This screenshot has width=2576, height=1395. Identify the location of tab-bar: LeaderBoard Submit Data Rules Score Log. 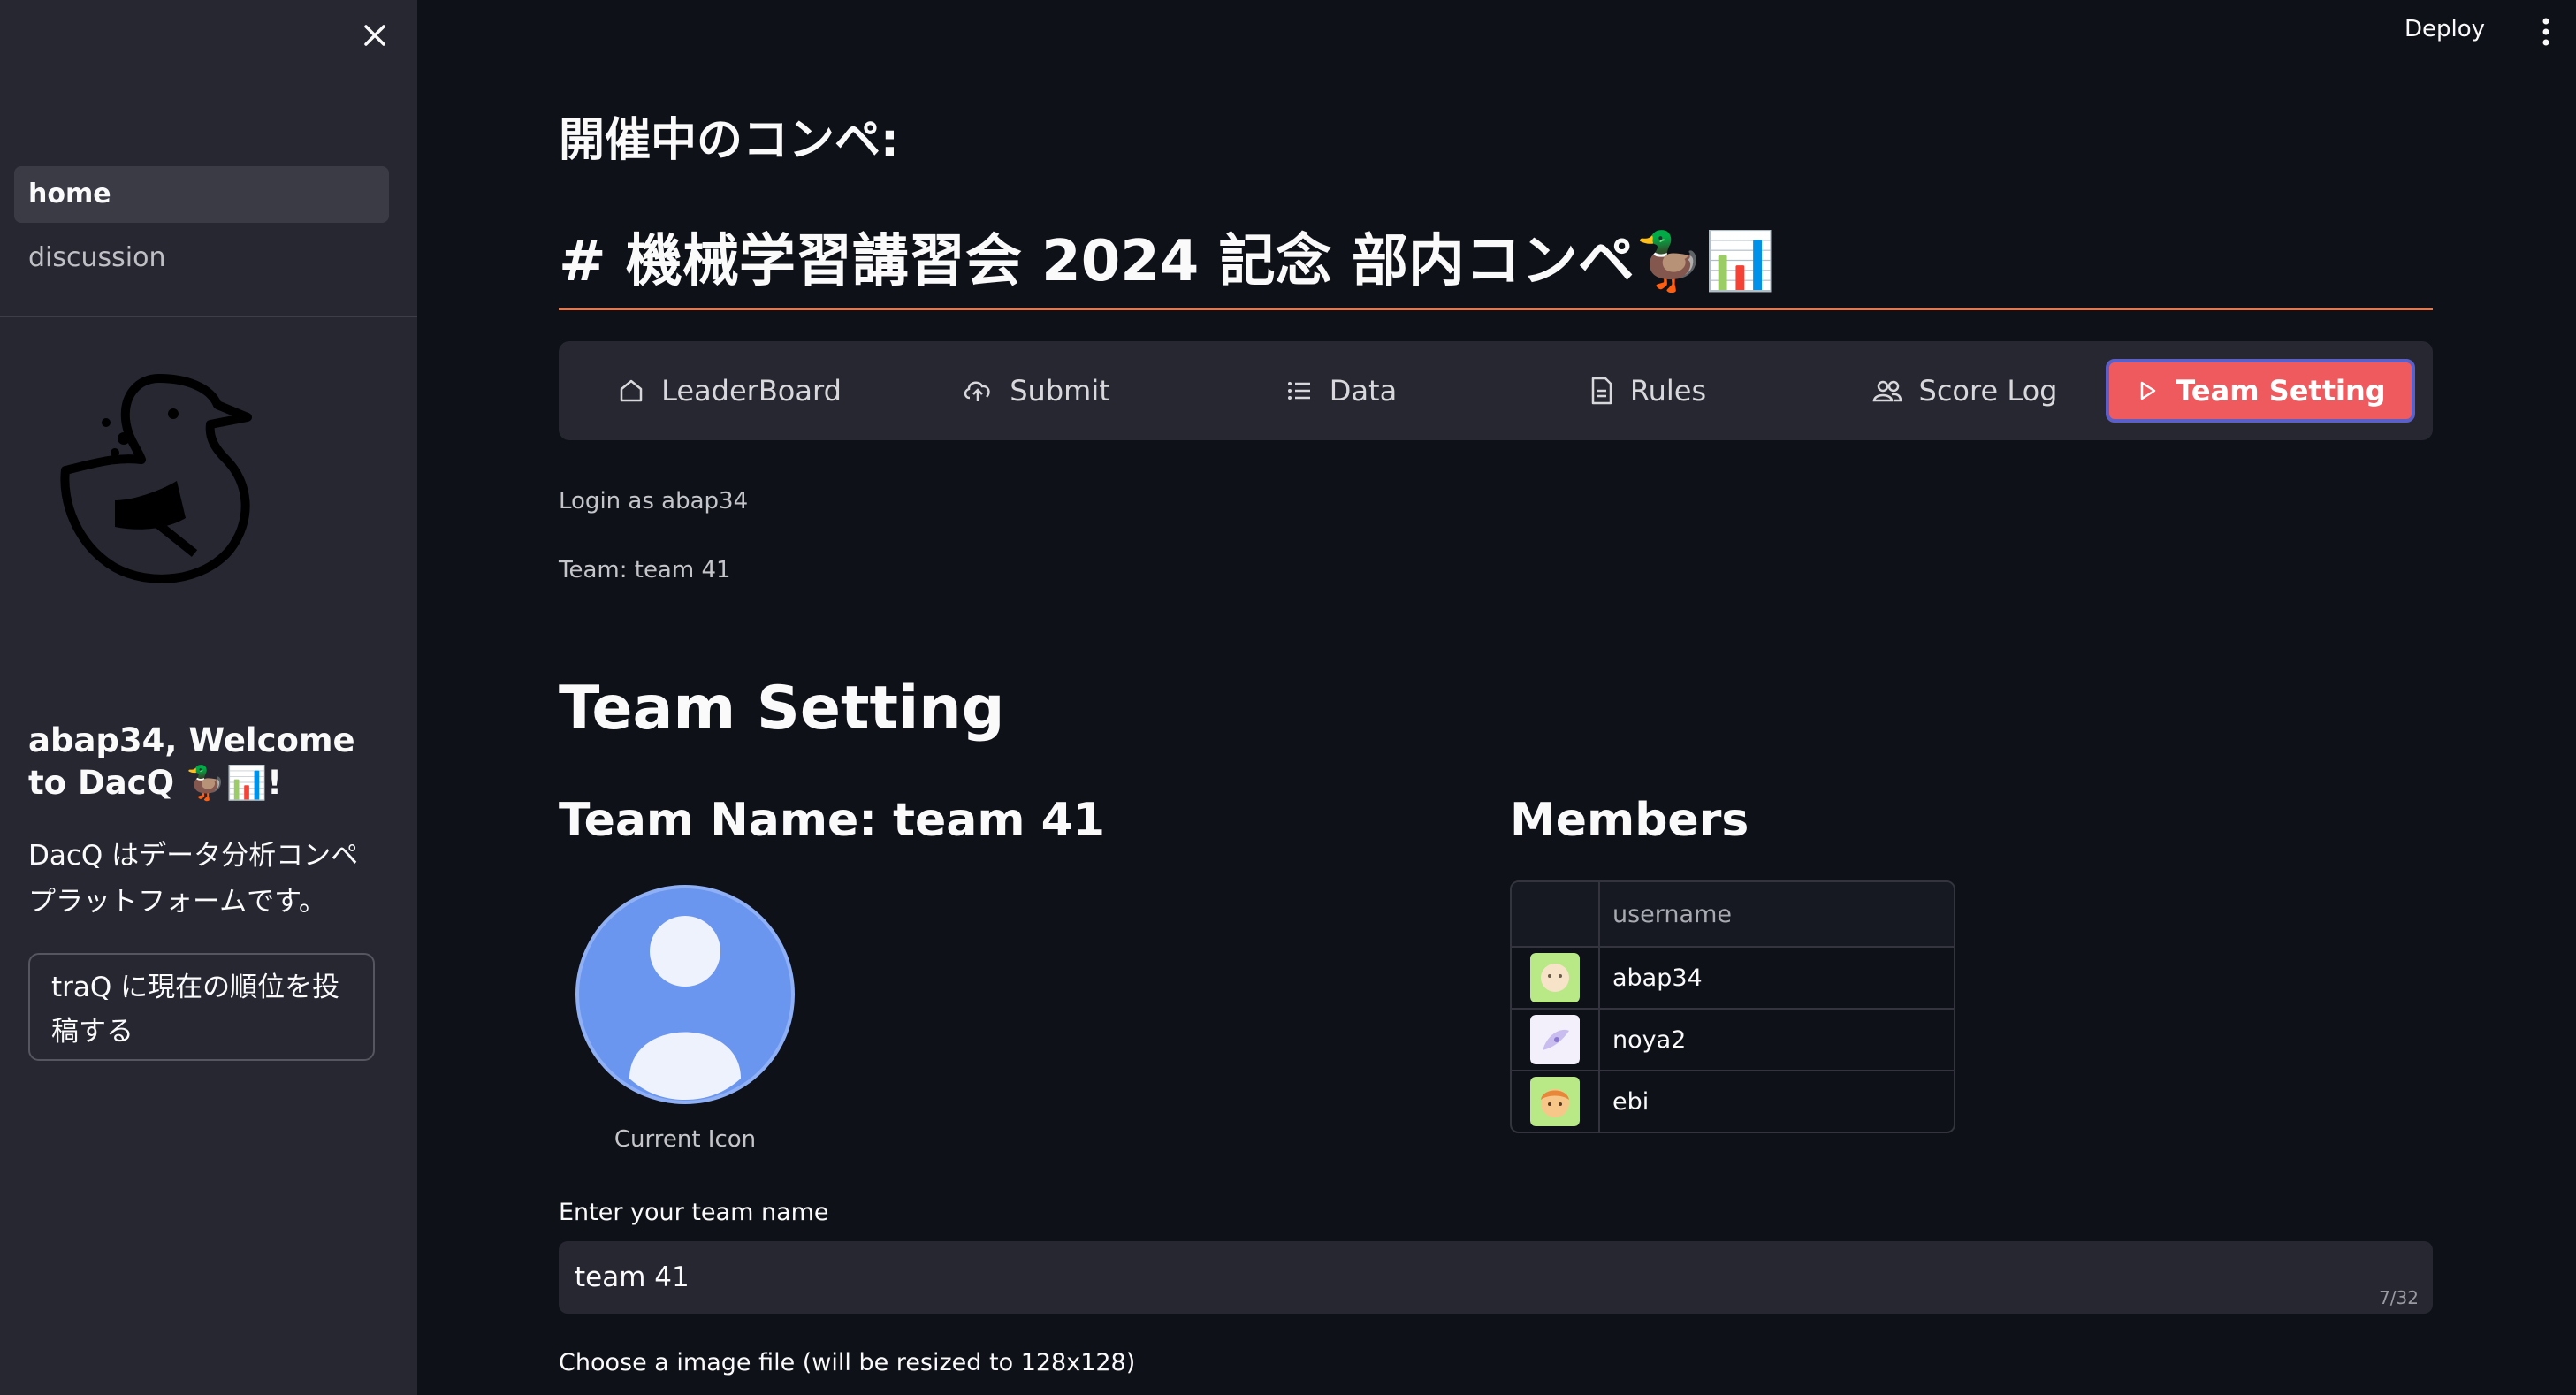
(1496, 390).